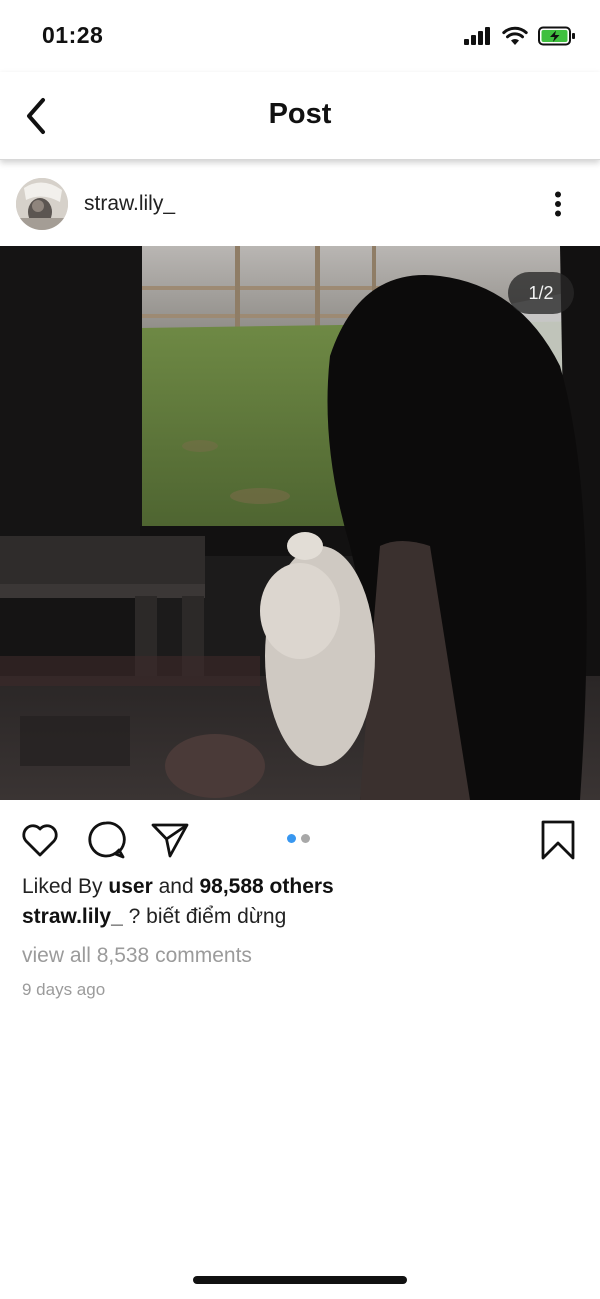 The height and width of the screenshot is (1299, 600). I want to click on heart-outline-icon, so click(40, 840).